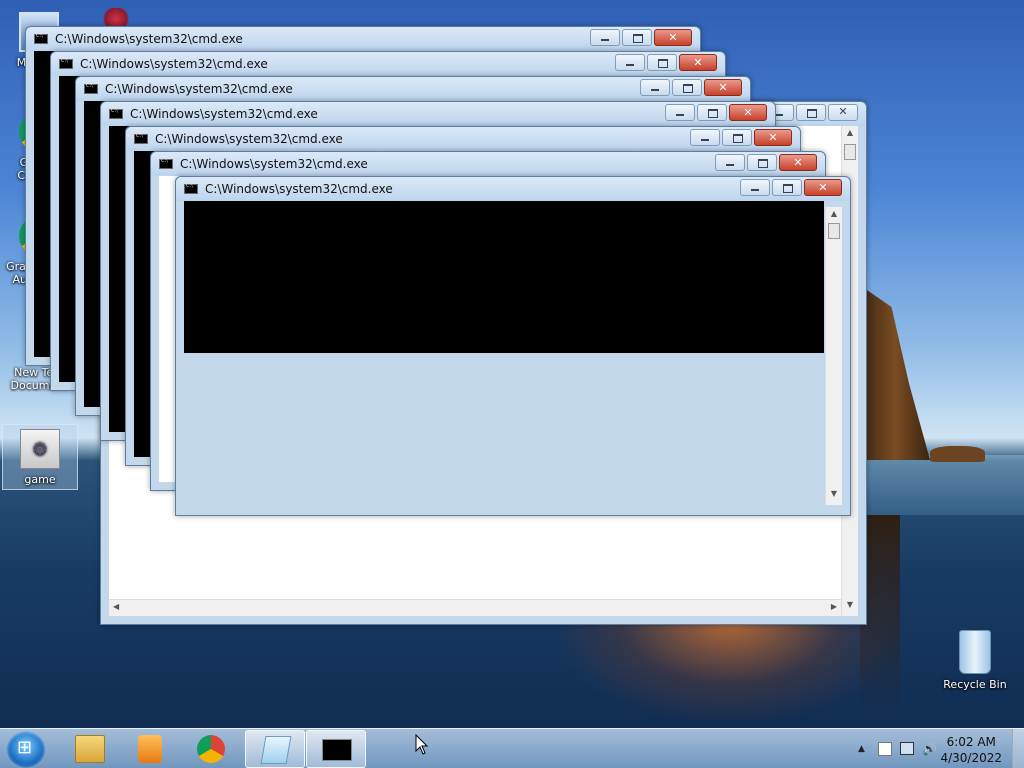  What do you see at coordinates (504, 277) in the screenshot?
I see `console-area` at bounding box center [504, 277].